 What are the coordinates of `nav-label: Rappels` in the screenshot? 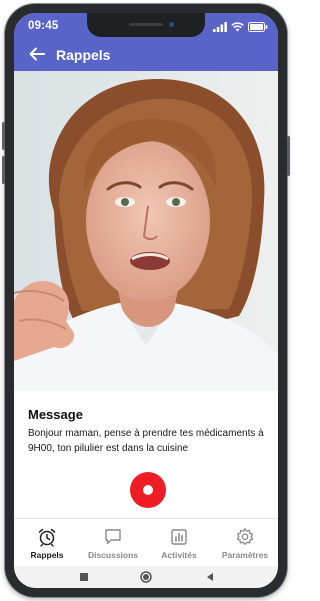 It's located at (47, 555).